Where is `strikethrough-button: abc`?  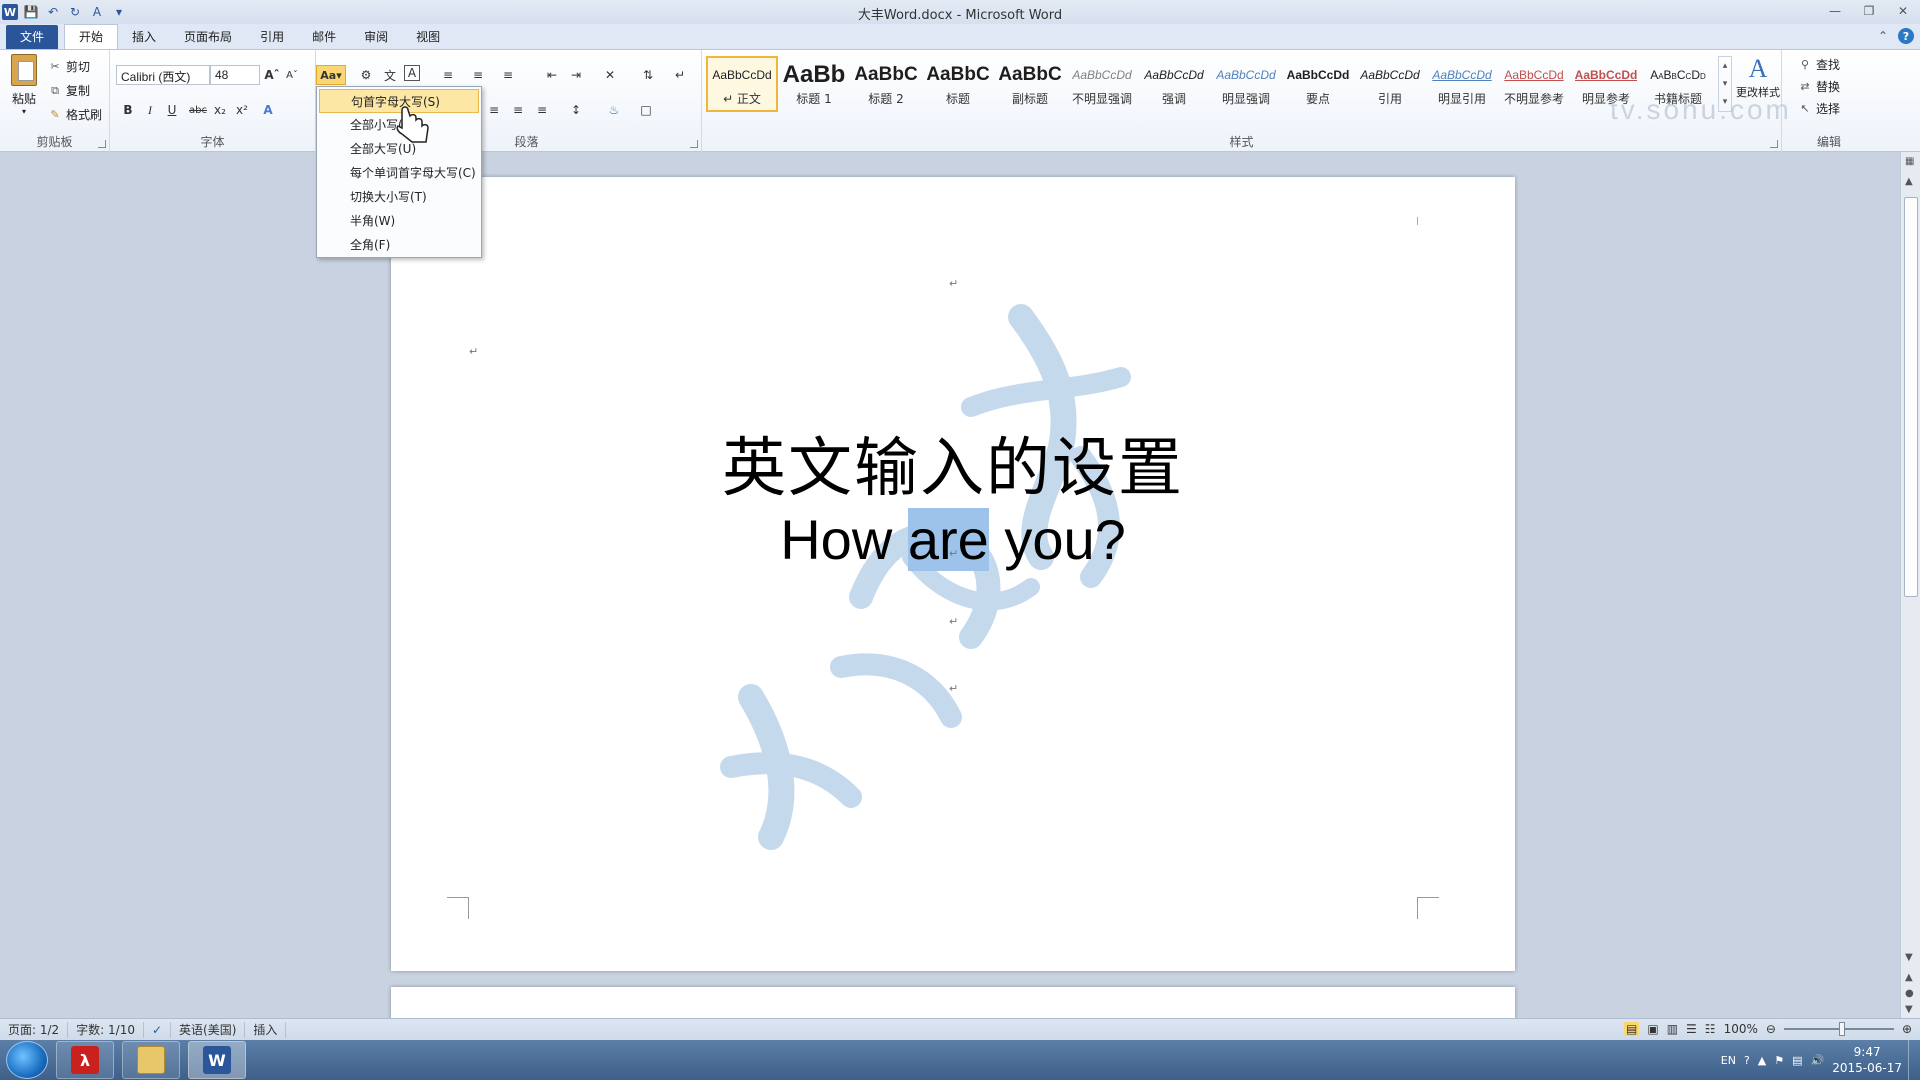
strikethrough-button: abc is located at coordinates (198, 110).